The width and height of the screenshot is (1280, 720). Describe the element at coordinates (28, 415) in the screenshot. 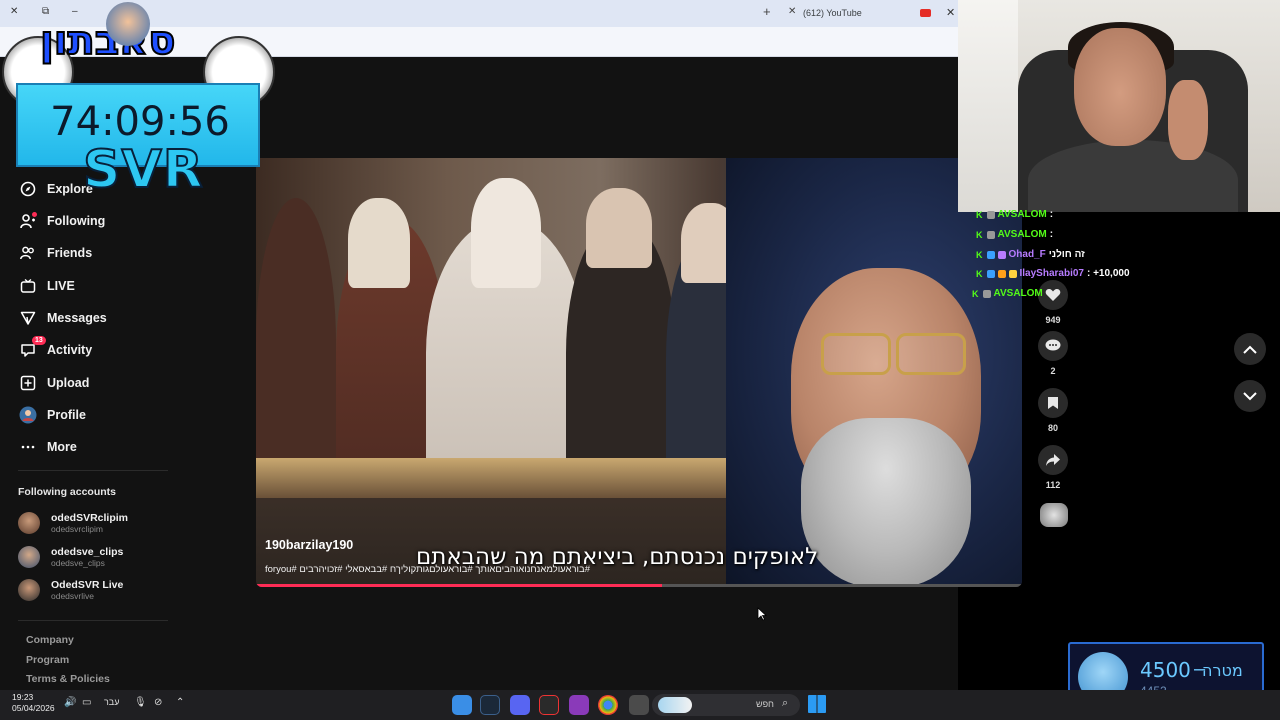

I see `avatar-icon` at that location.